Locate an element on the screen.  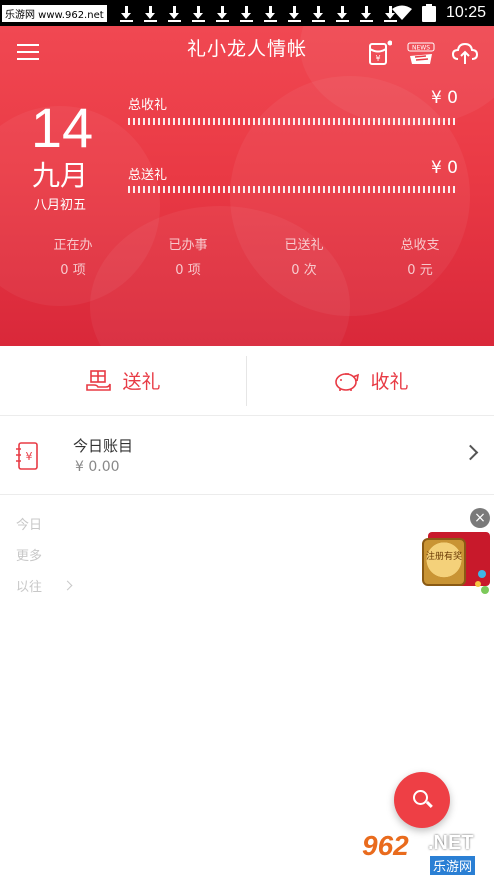
download-indicators is located at coordinates (259, 13).